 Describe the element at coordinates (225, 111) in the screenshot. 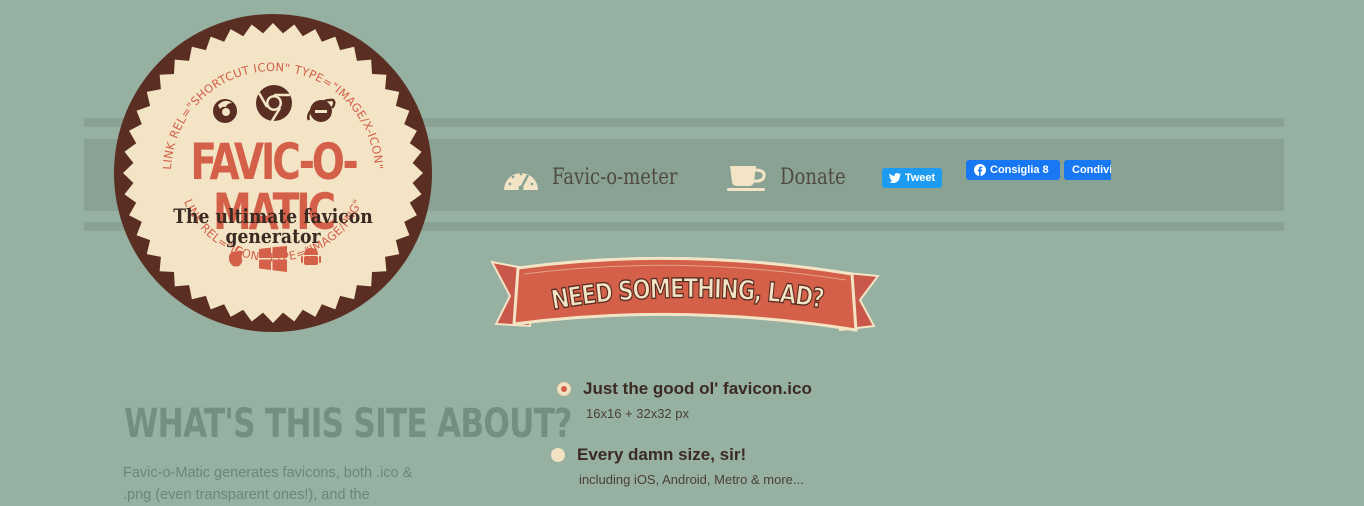

I see `firefox-icon` at that location.